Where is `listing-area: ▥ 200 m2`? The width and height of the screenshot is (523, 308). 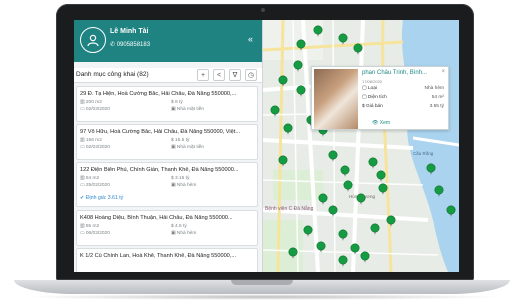
listing-area: ▥ 200 m2 is located at coordinates (91, 102).